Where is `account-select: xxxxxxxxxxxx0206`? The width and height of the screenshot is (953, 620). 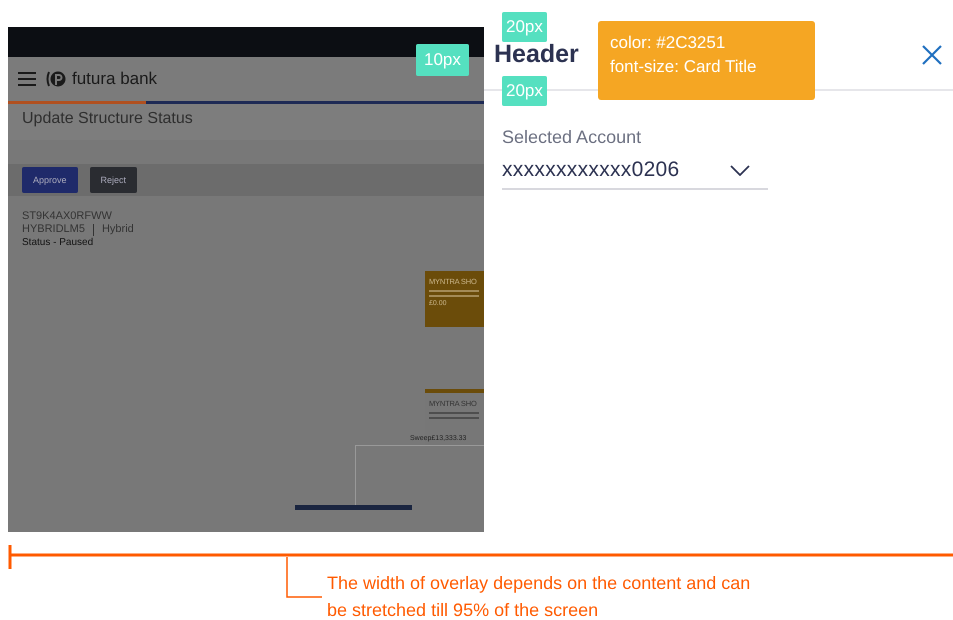 account-select: xxxxxxxxxxxx0206 is located at coordinates (635, 174).